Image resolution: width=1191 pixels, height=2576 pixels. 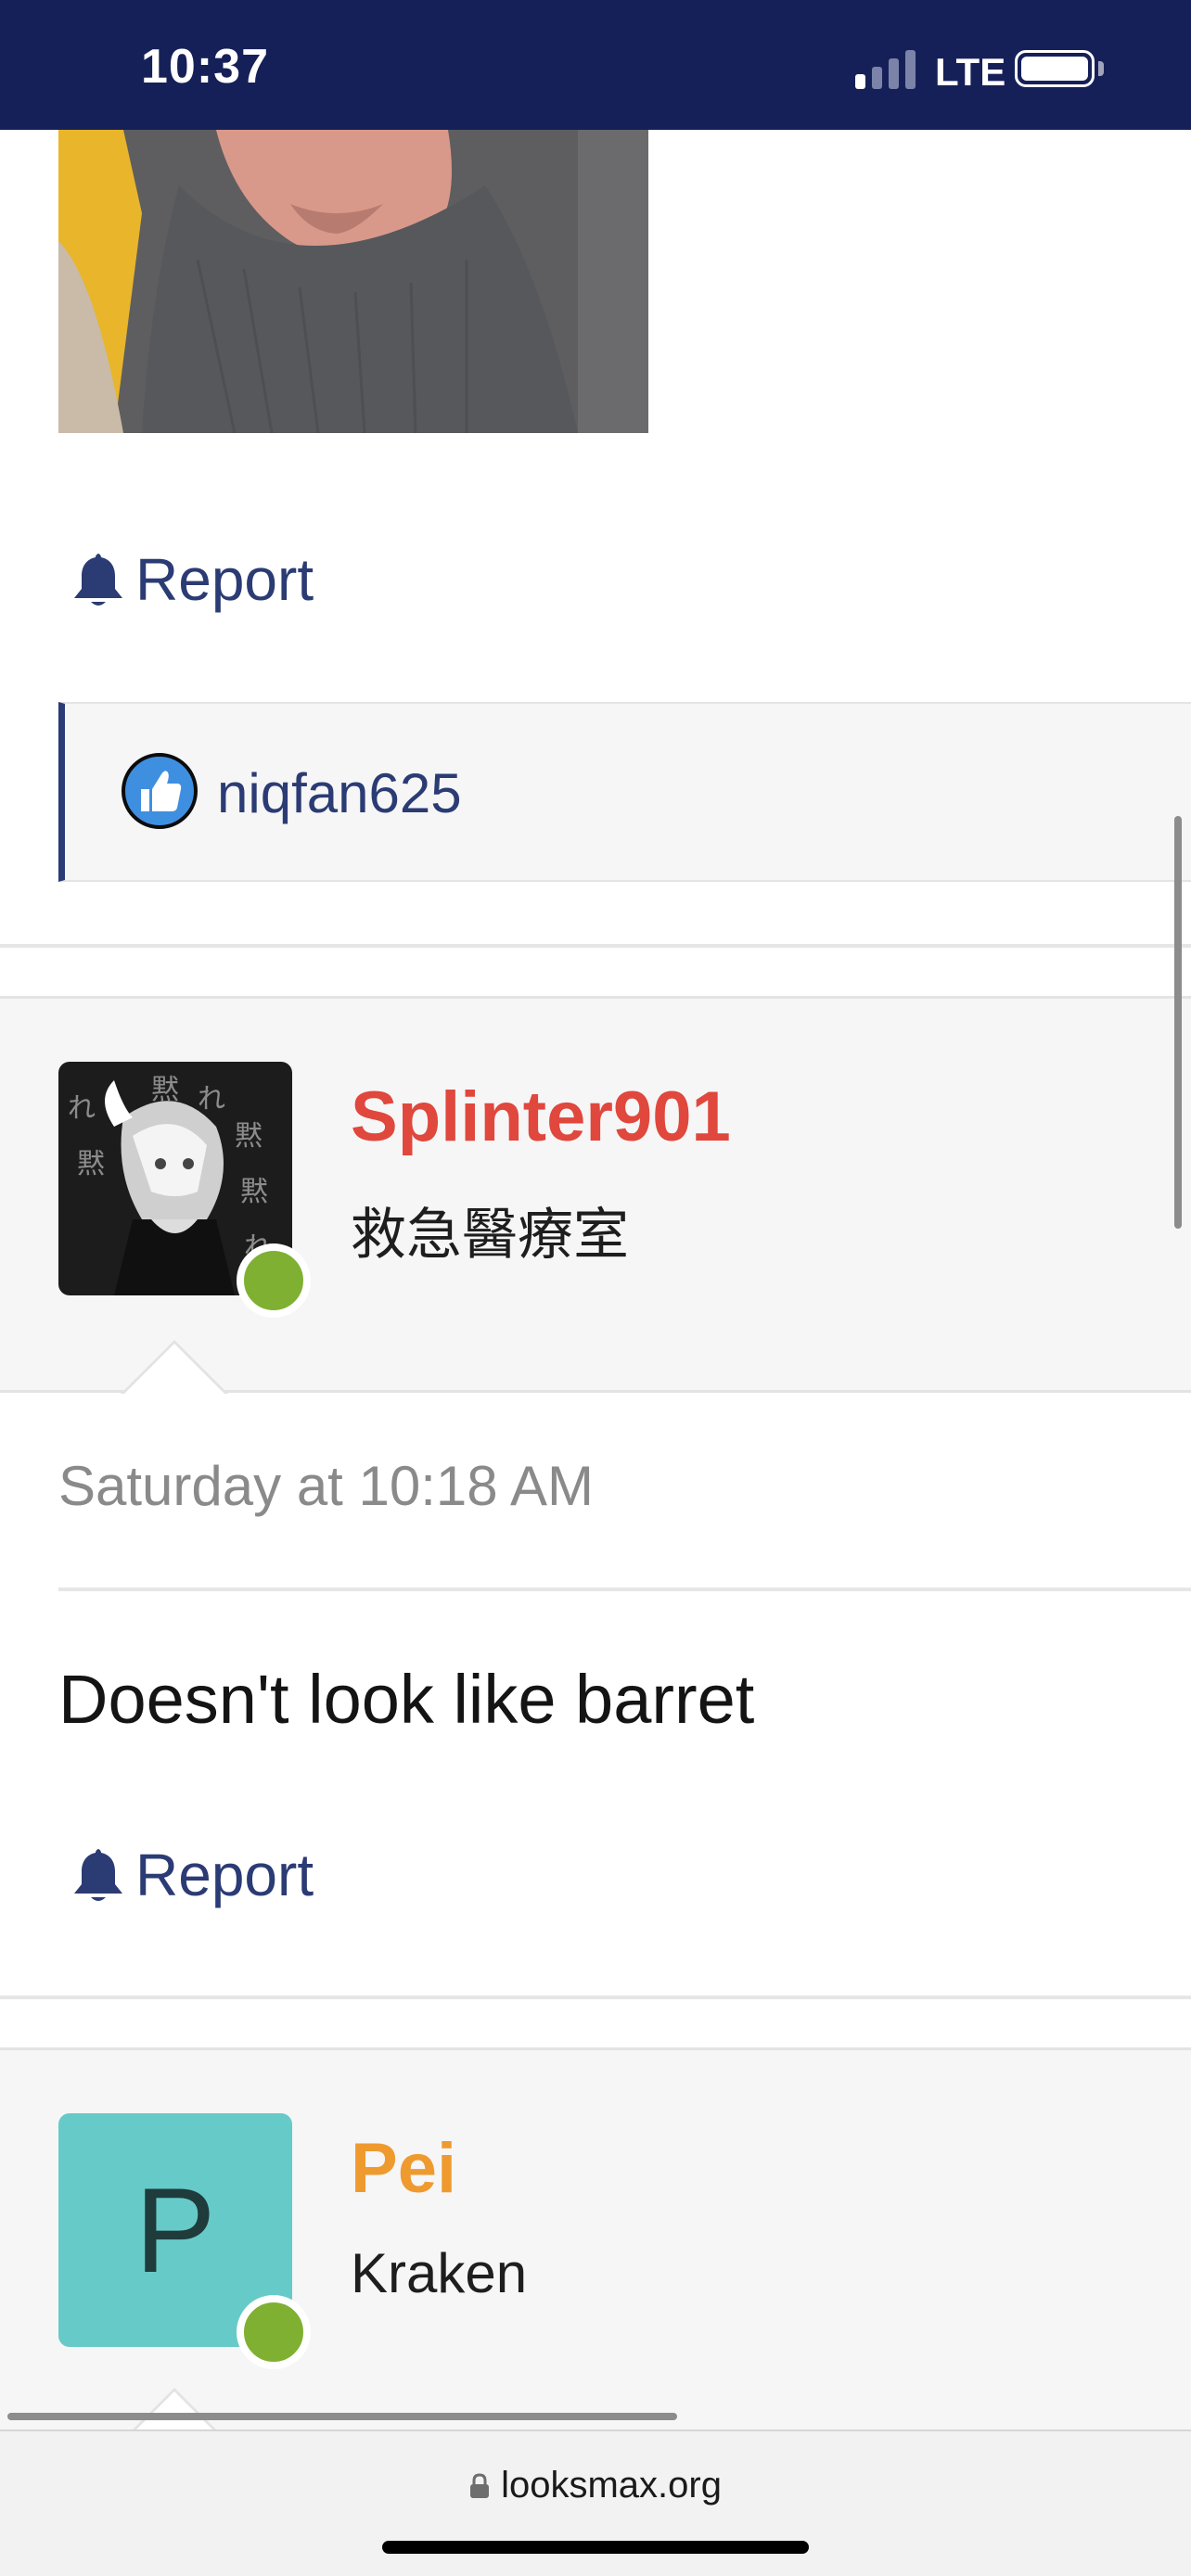 What do you see at coordinates (339, 793) in the screenshot?
I see `reaction-username: niqfan625` at bounding box center [339, 793].